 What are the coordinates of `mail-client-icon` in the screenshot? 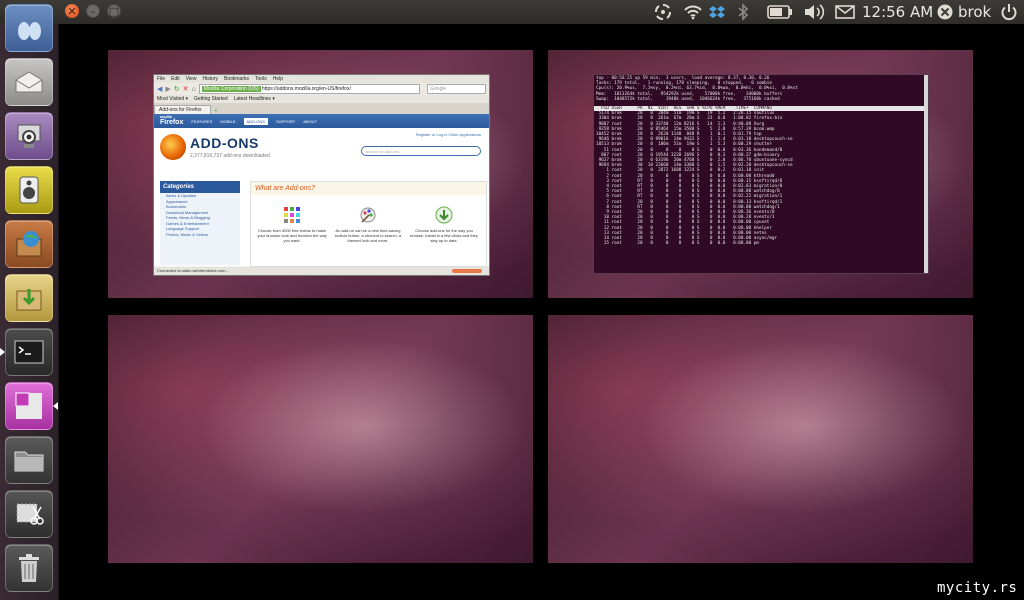 It's located at (29, 82).